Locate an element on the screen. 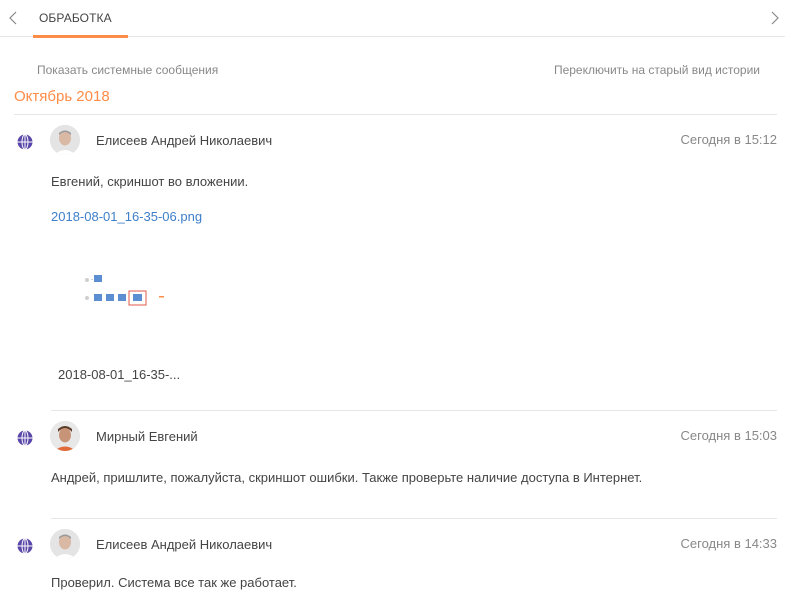 The width and height of the screenshot is (785, 591). message-text: Евгений, скриншот во вложении. is located at coordinates (150, 181).